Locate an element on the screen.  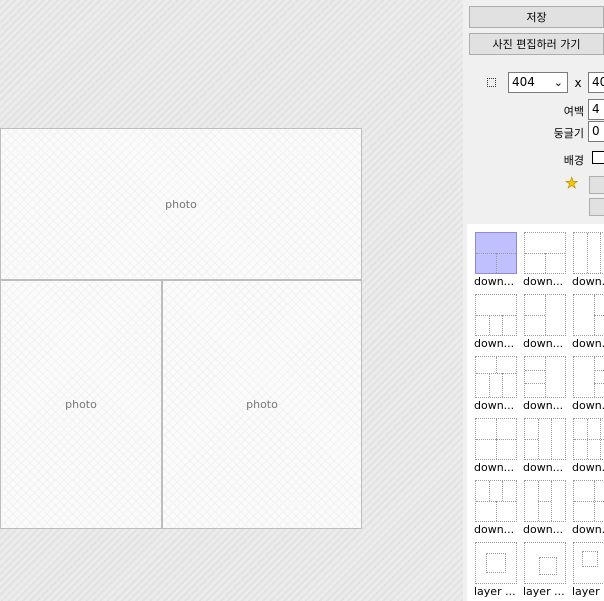
star-icon: ★ is located at coordinates (572, 183).